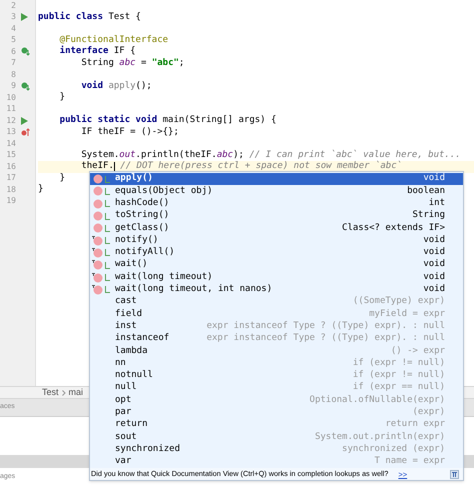  I want to click on pin-icon, so click(454, 474).